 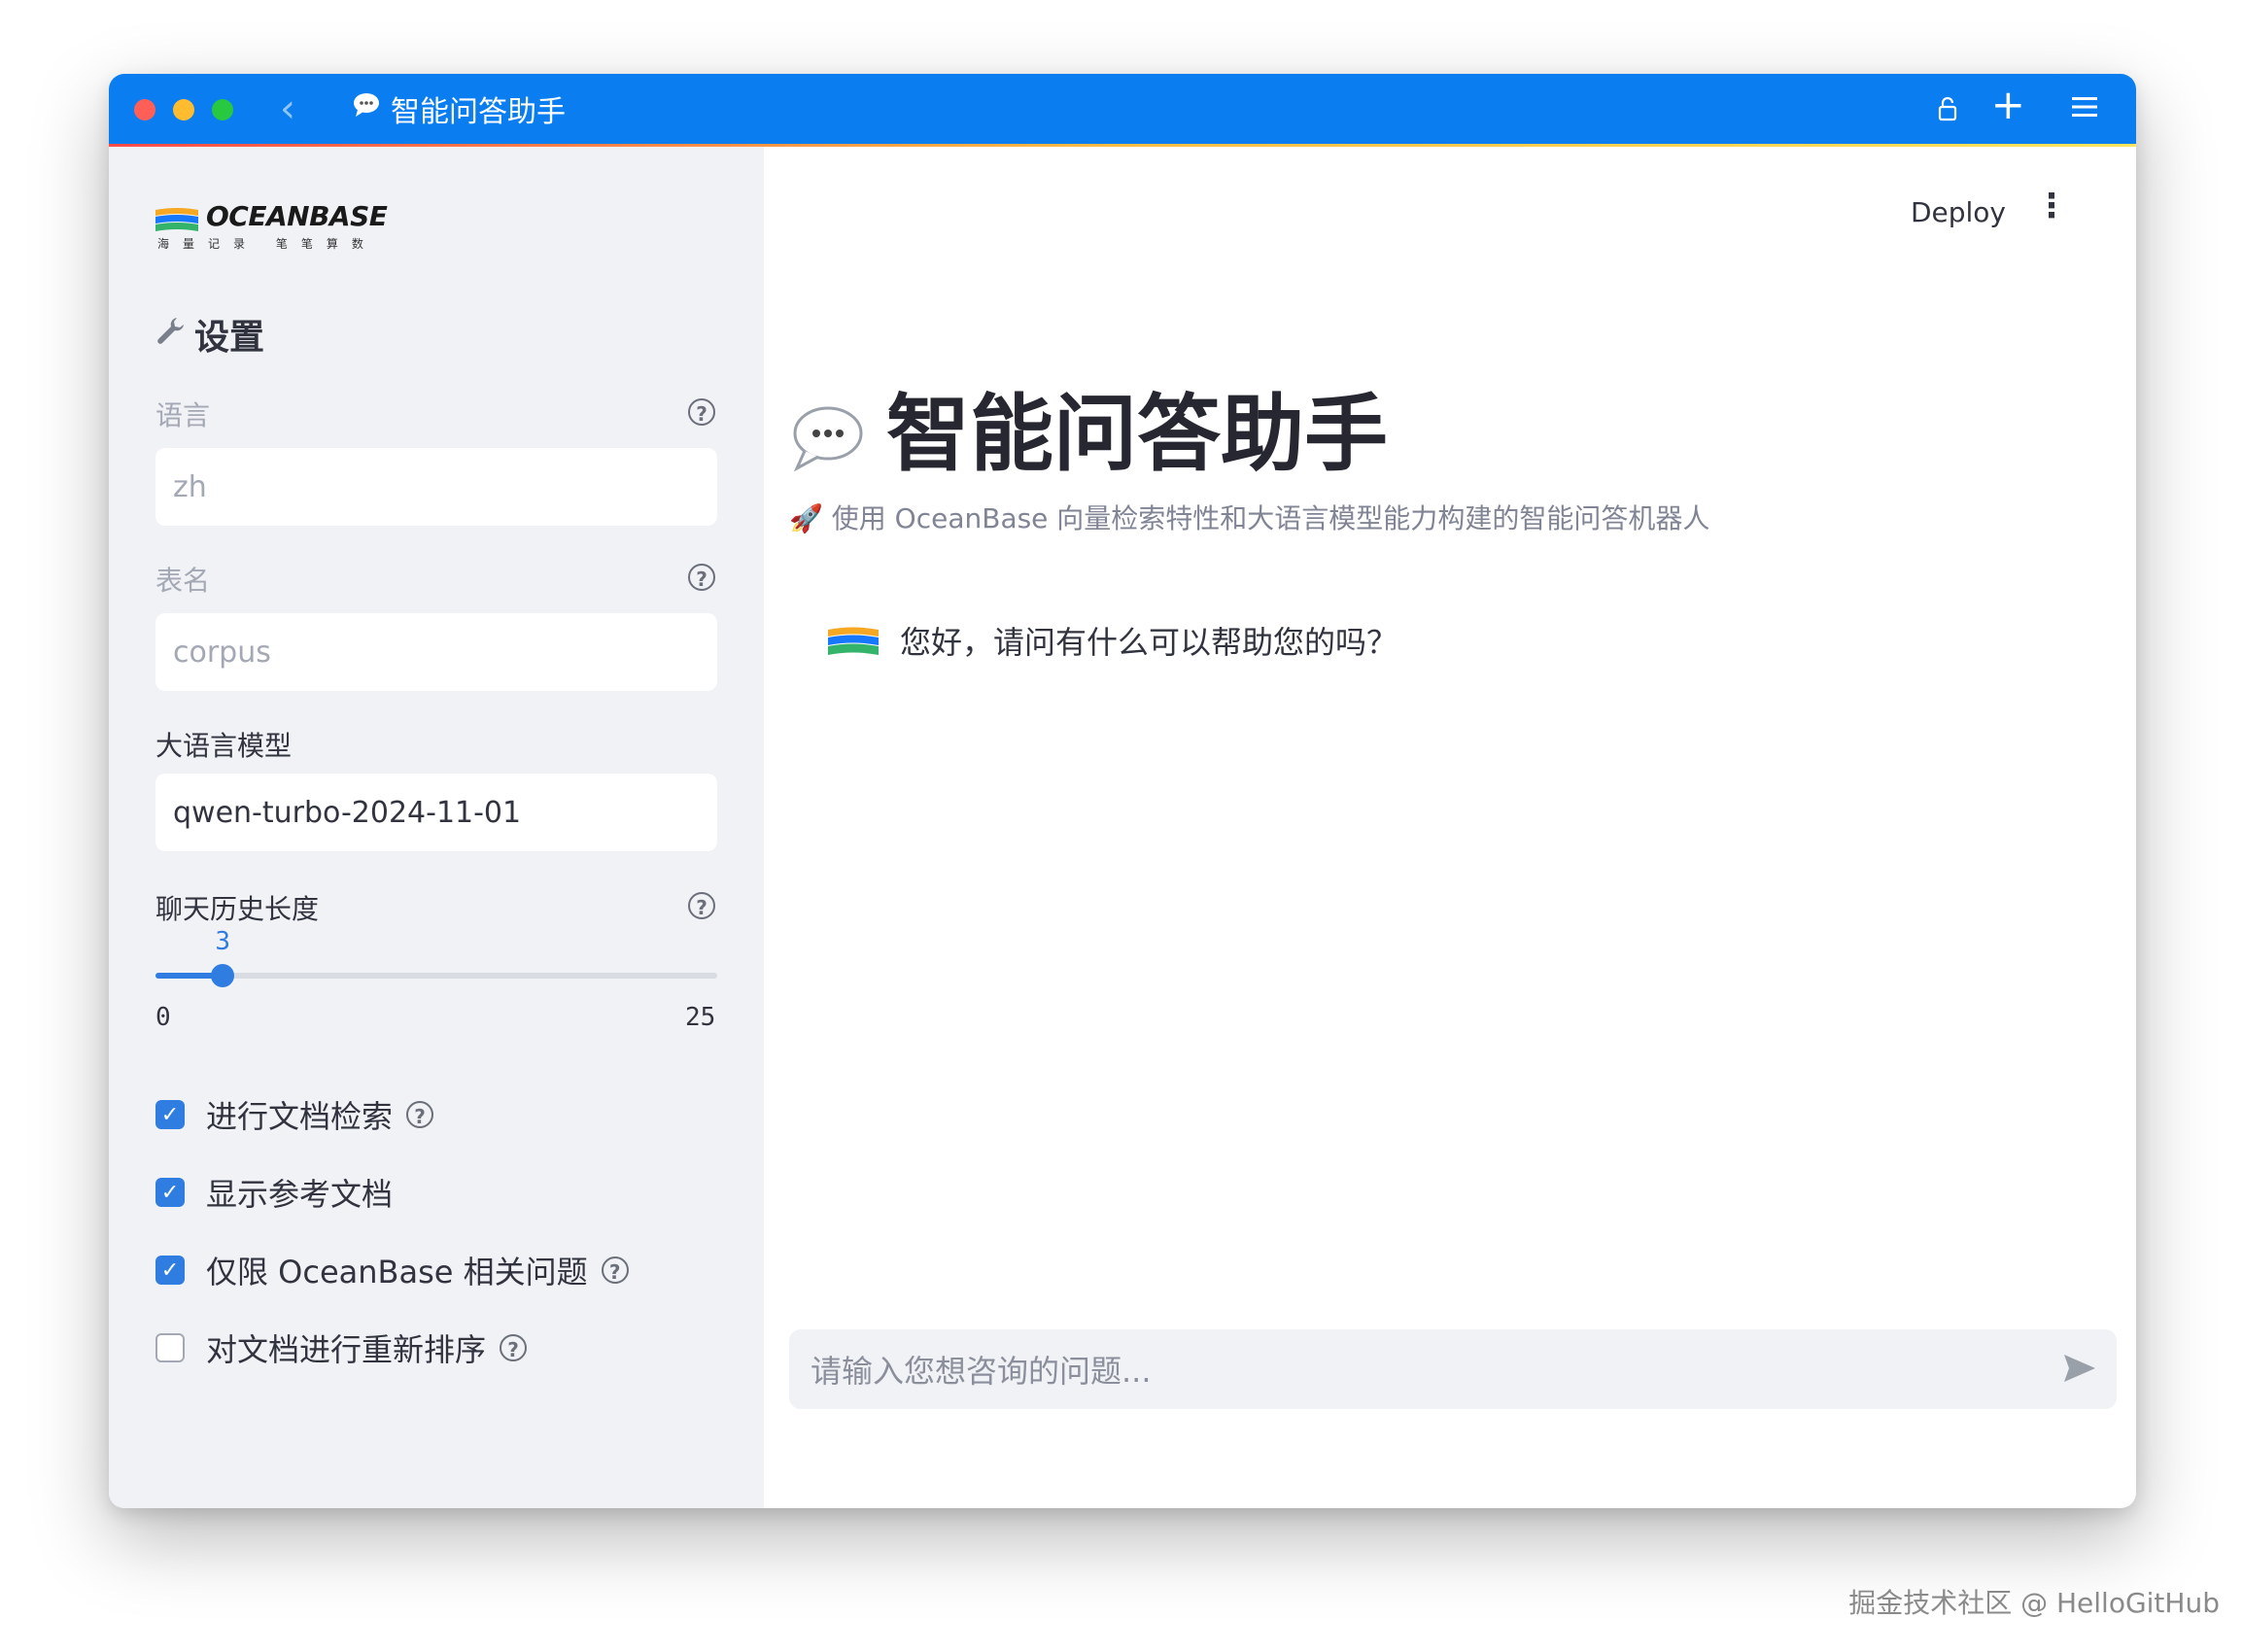 What do you see at coordinates (297, 216) in the screenshot?
I see `logo-wordmark: OCEANBASE` at bounding box center [297, 216].